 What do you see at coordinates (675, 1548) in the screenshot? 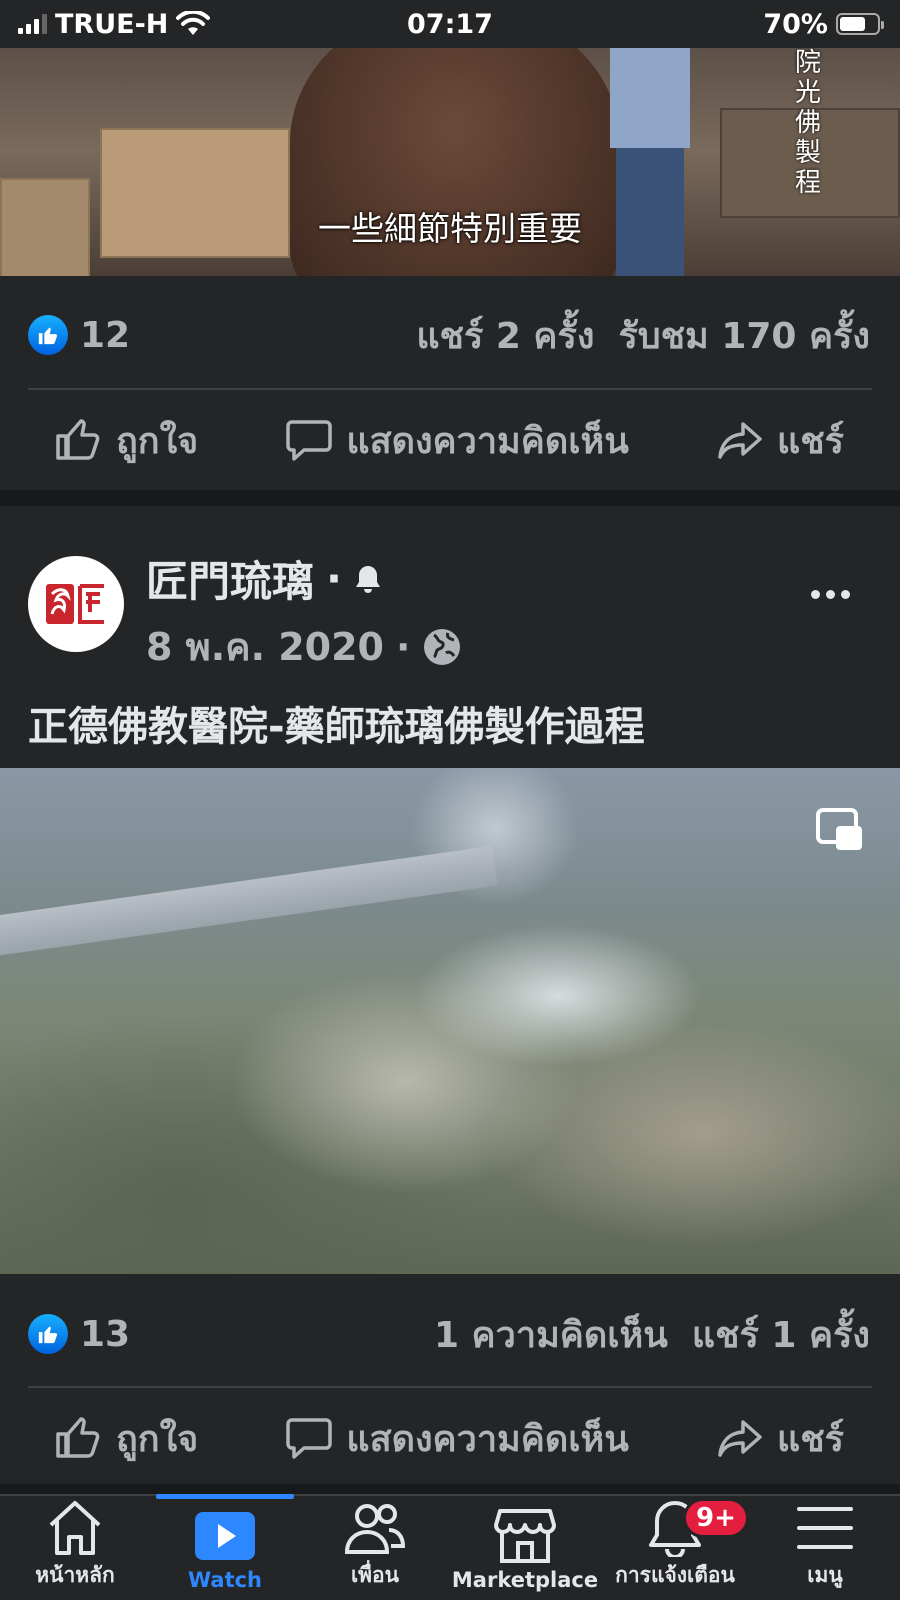
I see `nav-notifications: 9+ การแจ้งเตือน` at bounding box center [675, 1548].